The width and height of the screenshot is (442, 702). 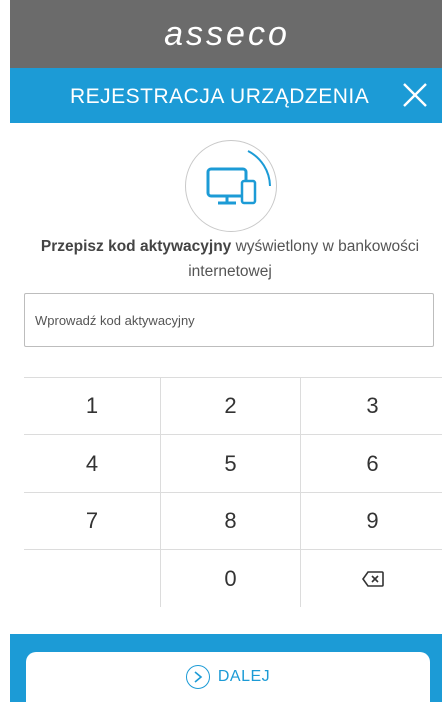 I want to click on brand-logo: asseco, so click(x=227, y=33).